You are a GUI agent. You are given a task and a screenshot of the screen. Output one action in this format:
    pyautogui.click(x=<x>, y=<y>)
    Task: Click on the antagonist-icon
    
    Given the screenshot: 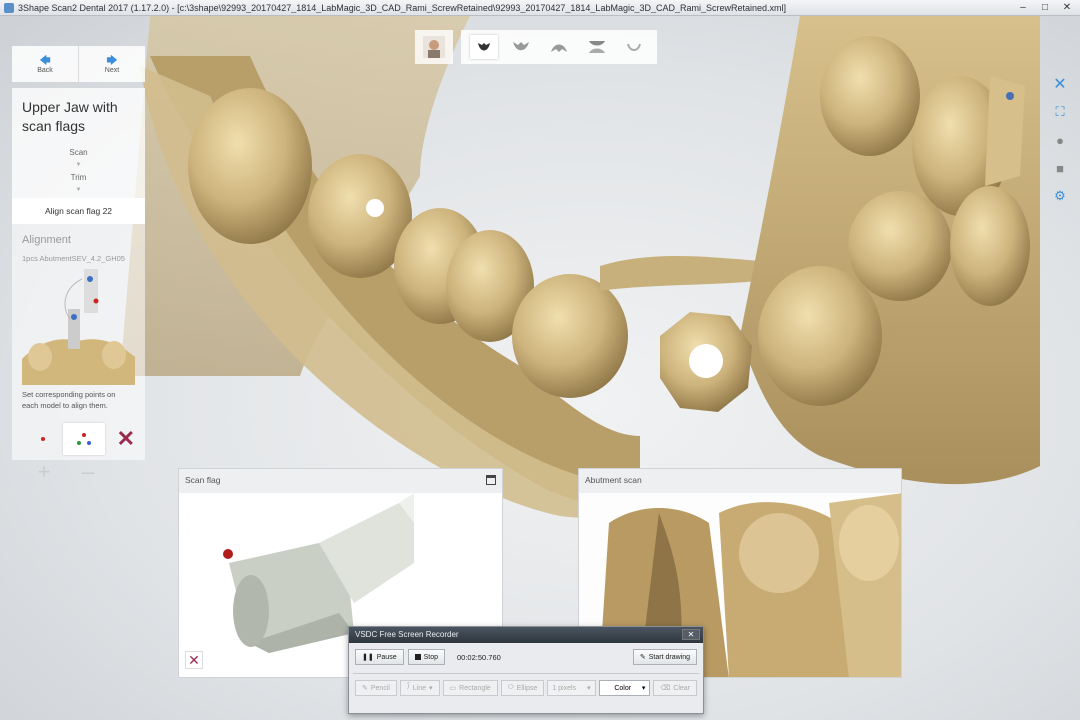 What is the action you would take?
    pyautogui.click(x=634, y=47)
    